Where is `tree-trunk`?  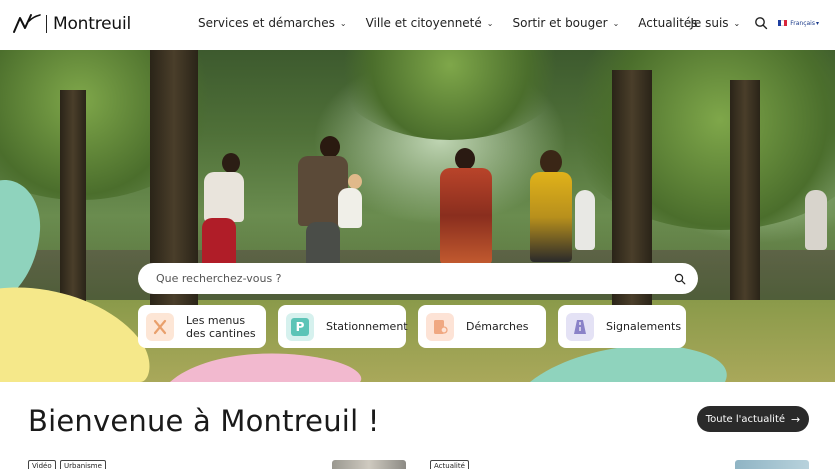 tree-trunk is located at coordinates (745, 190).